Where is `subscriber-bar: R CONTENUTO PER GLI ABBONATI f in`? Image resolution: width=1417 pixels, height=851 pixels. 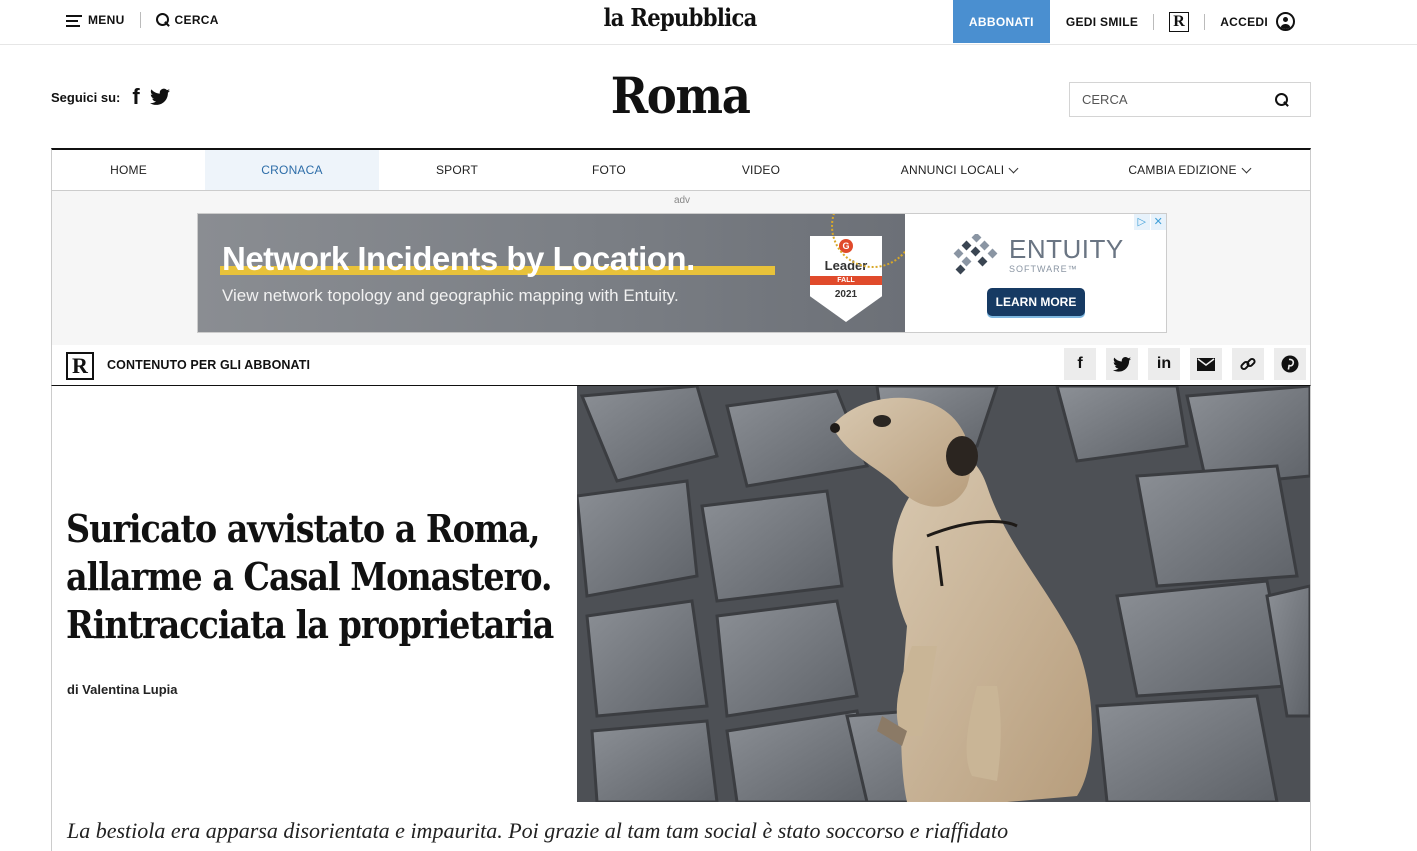
subscriber-bar: R CONTENUTO PER GLI ABBONATI f in is located at coordinates (681, 365).